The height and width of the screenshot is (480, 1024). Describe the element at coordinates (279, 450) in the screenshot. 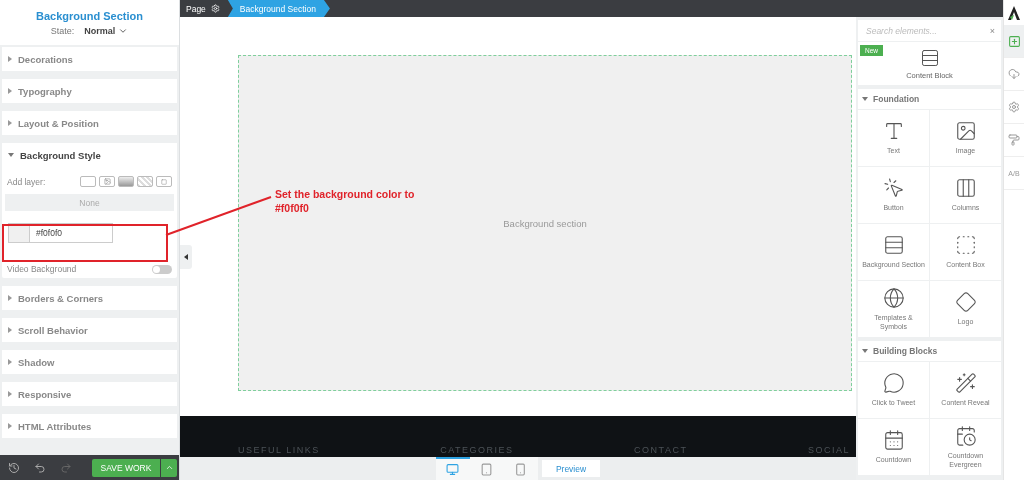

I see `footer-heading: USEFUL LINKS` at that location.